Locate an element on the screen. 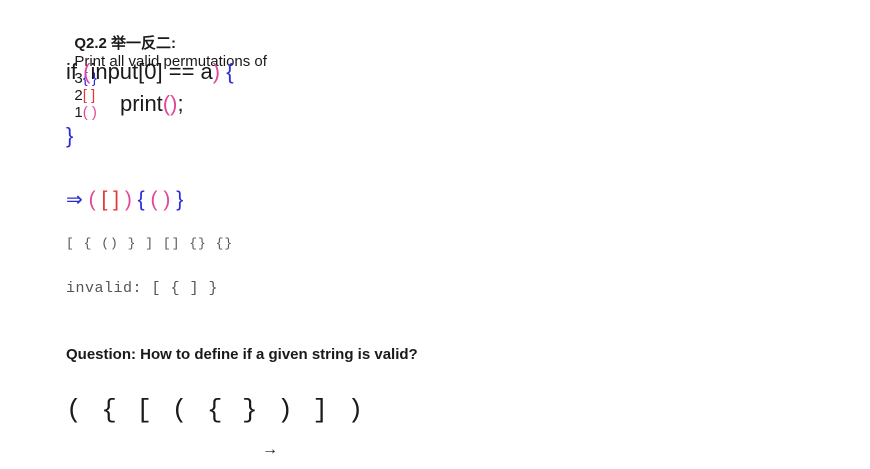 This screenshot has height=469, width=870. count-2: 2 is located at coordinates (78, 95).